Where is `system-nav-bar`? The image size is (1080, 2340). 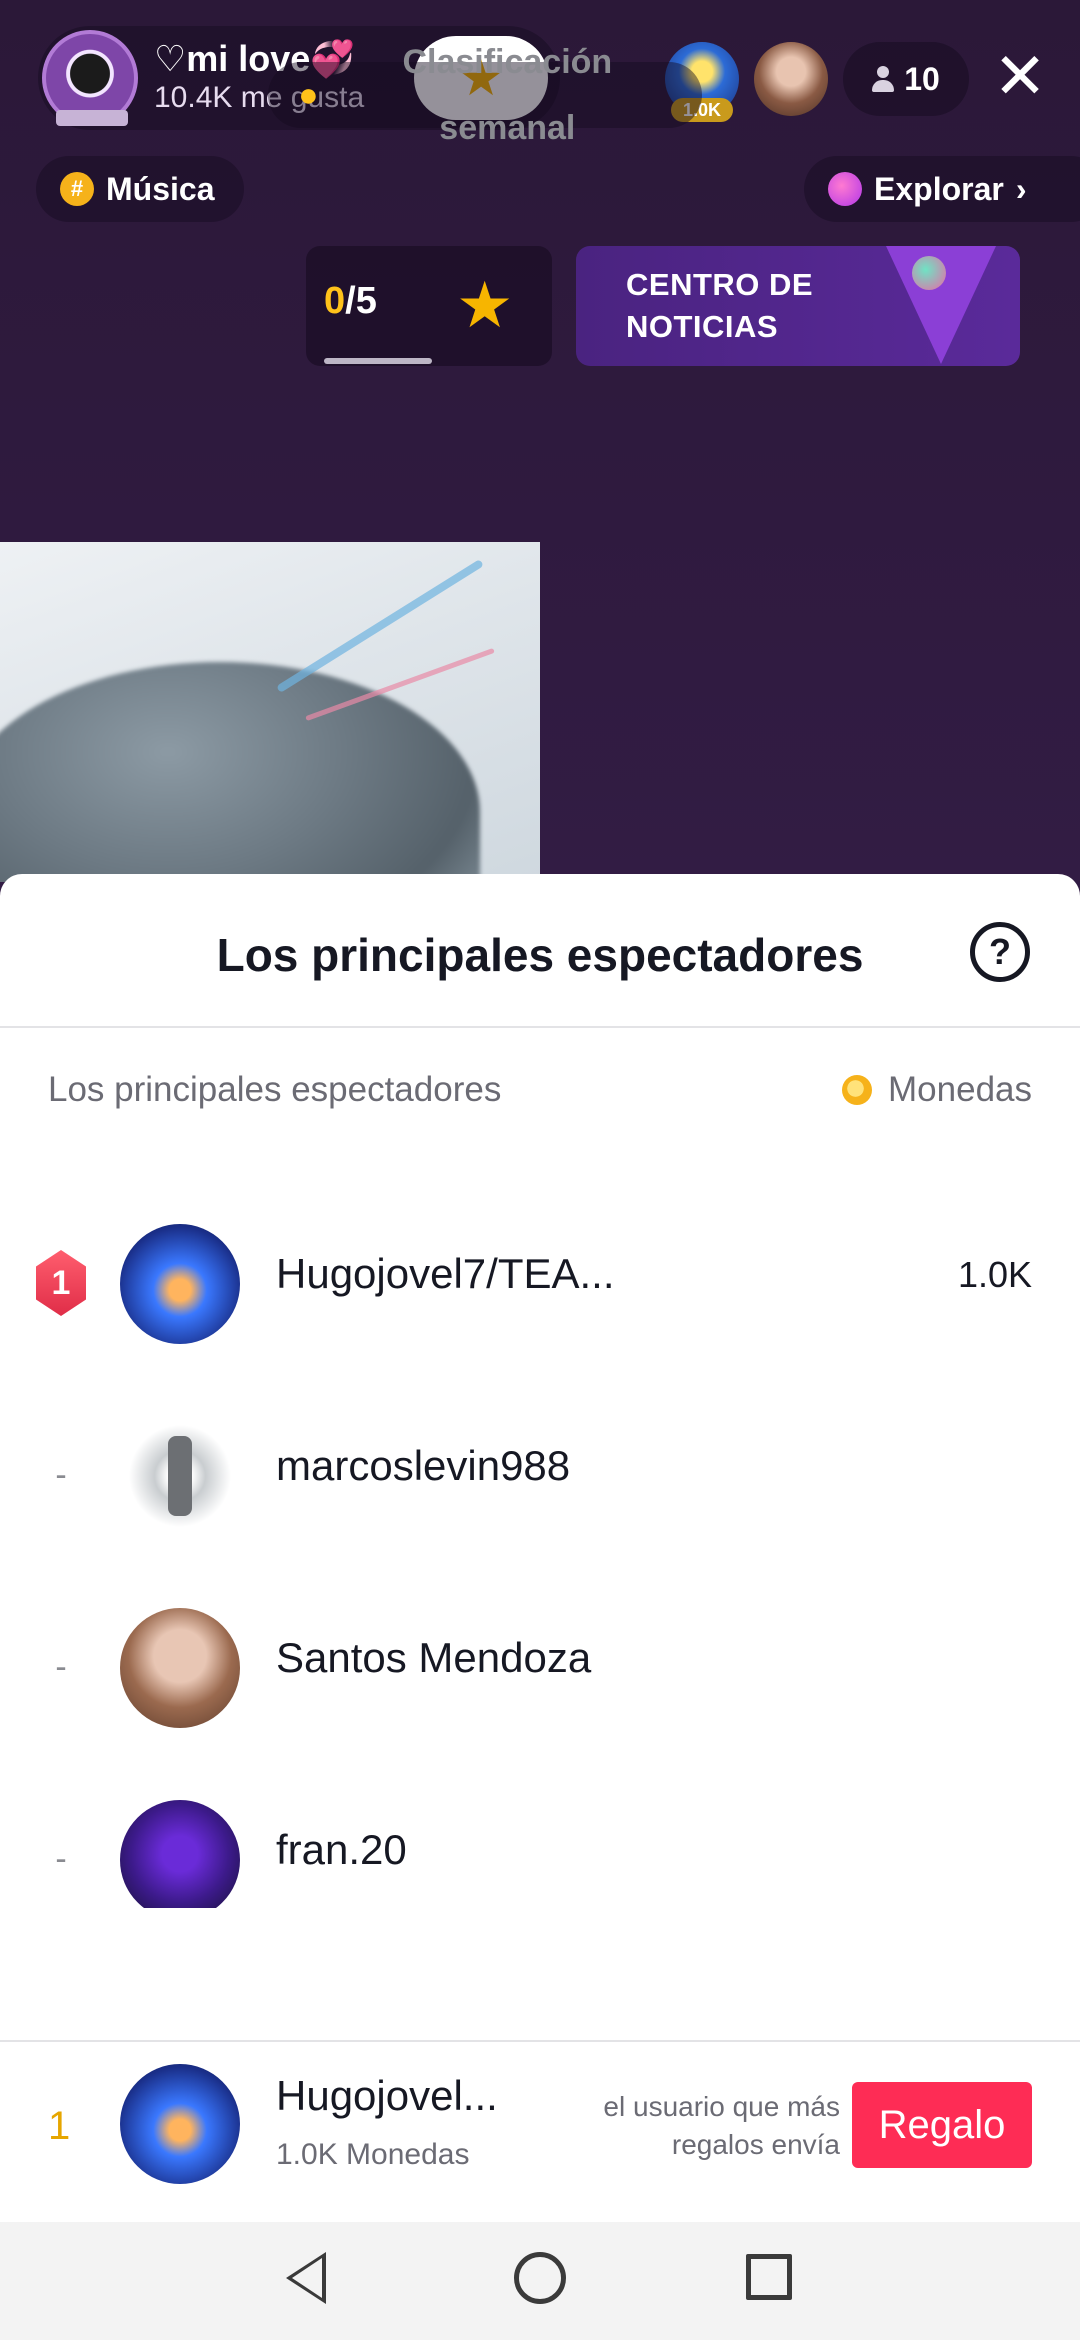 system-nav-bar is located at coordinates (540, 2281).